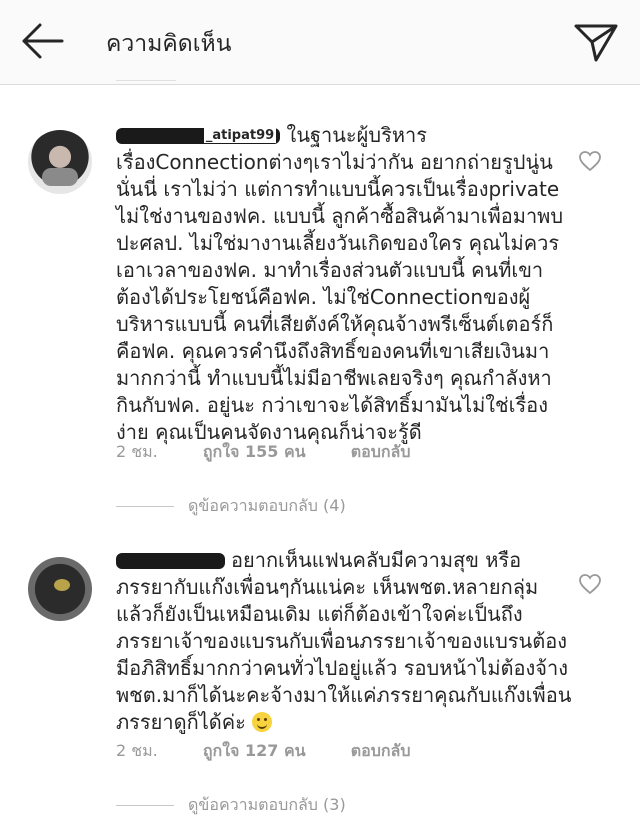  Describe the element at coordinates (596, 42) in the screenshot. I see `send-icon` at that location.